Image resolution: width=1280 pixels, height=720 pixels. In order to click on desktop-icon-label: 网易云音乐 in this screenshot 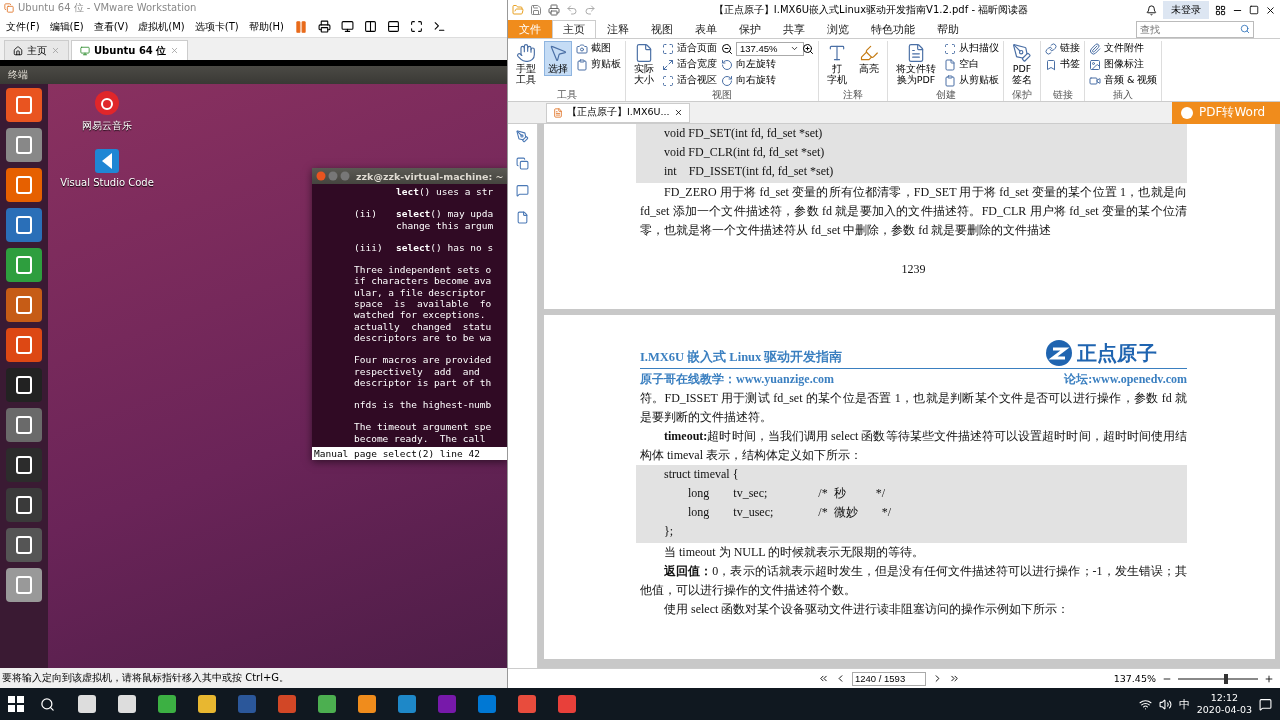, I will do `click(107, 126)`.